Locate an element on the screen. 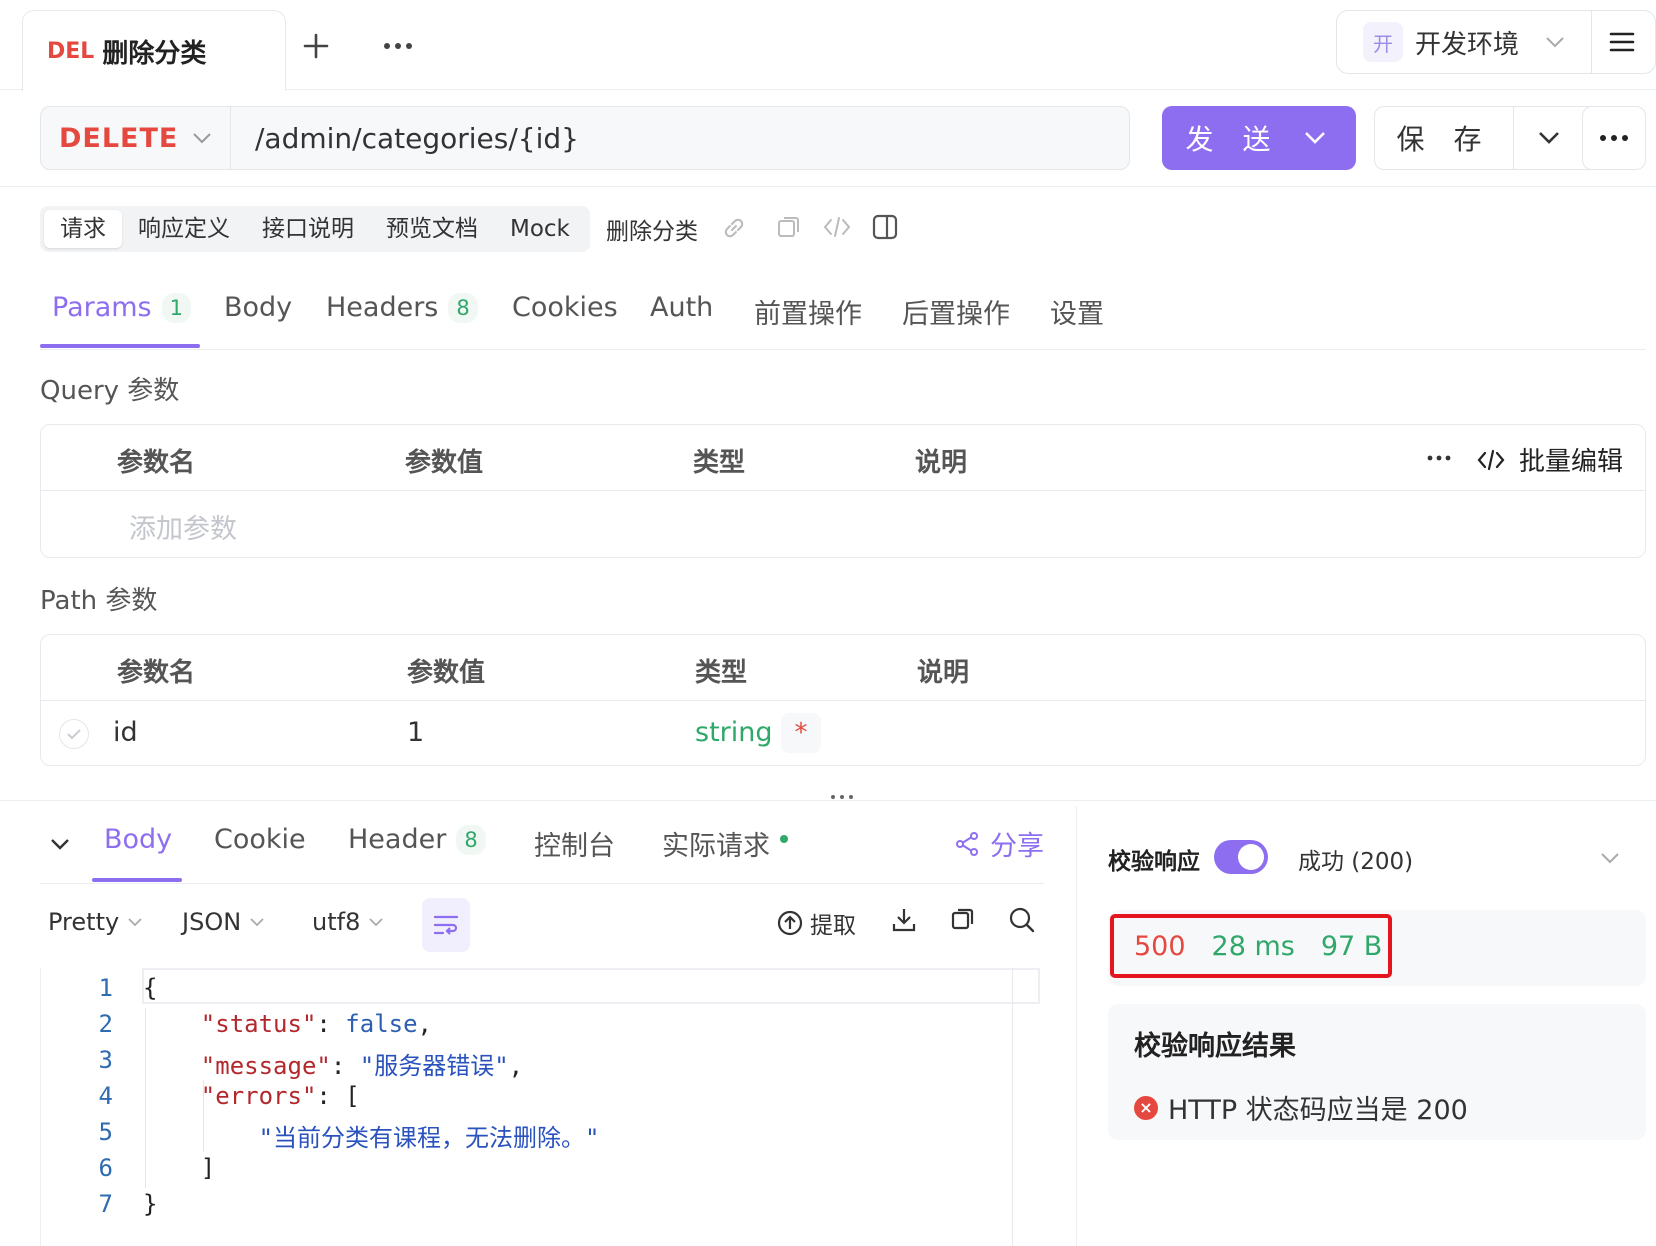  encoding-select: utf8 is located at coordinates (348, 922).